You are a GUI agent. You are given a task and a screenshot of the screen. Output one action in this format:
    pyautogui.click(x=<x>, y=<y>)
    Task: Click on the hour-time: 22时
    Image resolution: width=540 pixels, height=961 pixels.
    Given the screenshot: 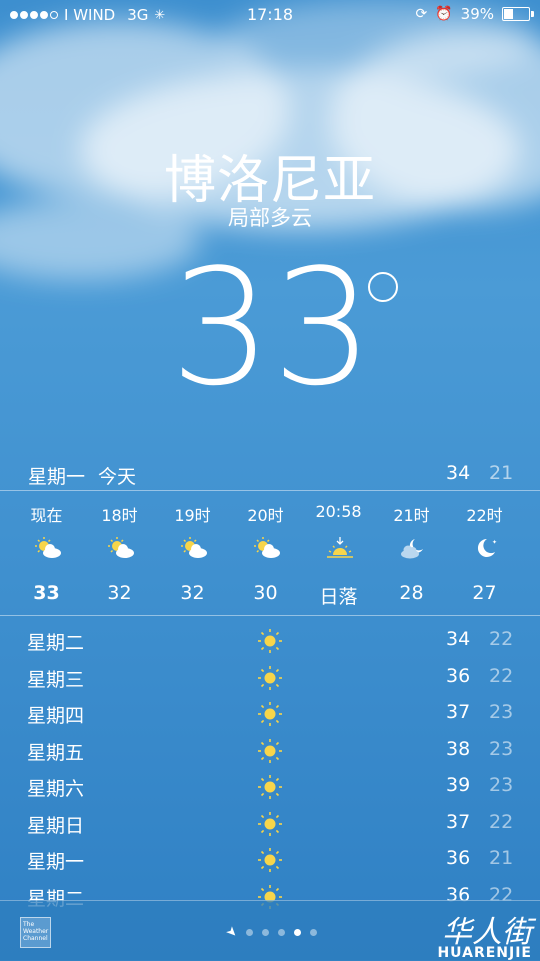 What is the action you would take?
    pyautogui.click(x=484, y=515)
    